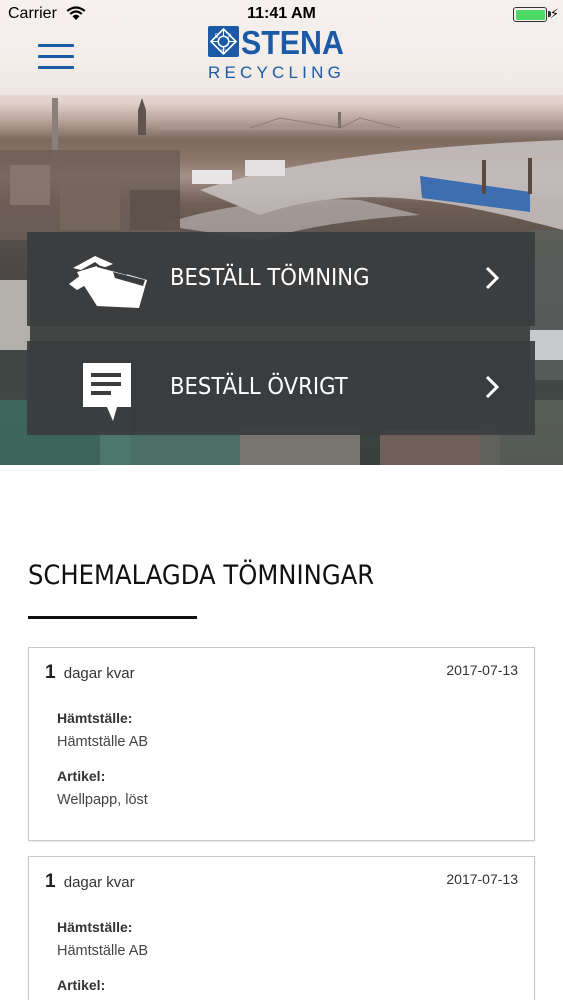 This screenshot has height=1000, width=563. I want to click on order-other-label: BESTÄLL ÖVRIGT, so click(259, 387).